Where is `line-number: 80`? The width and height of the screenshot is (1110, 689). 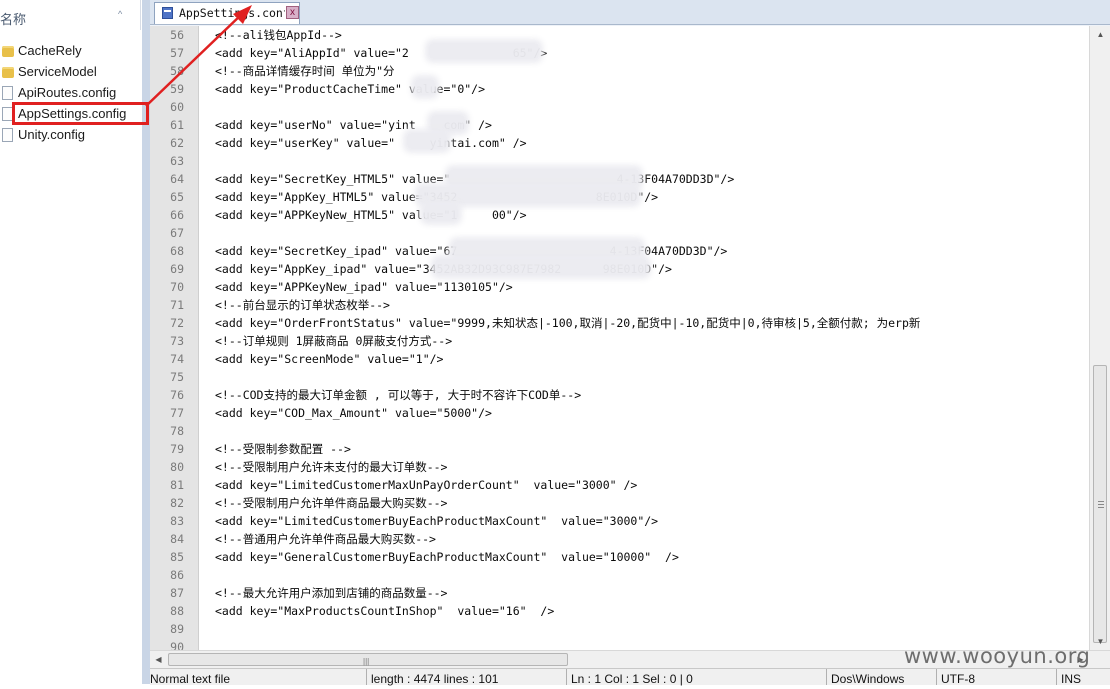 line-number: 80 is located at coordinates (177, 467).